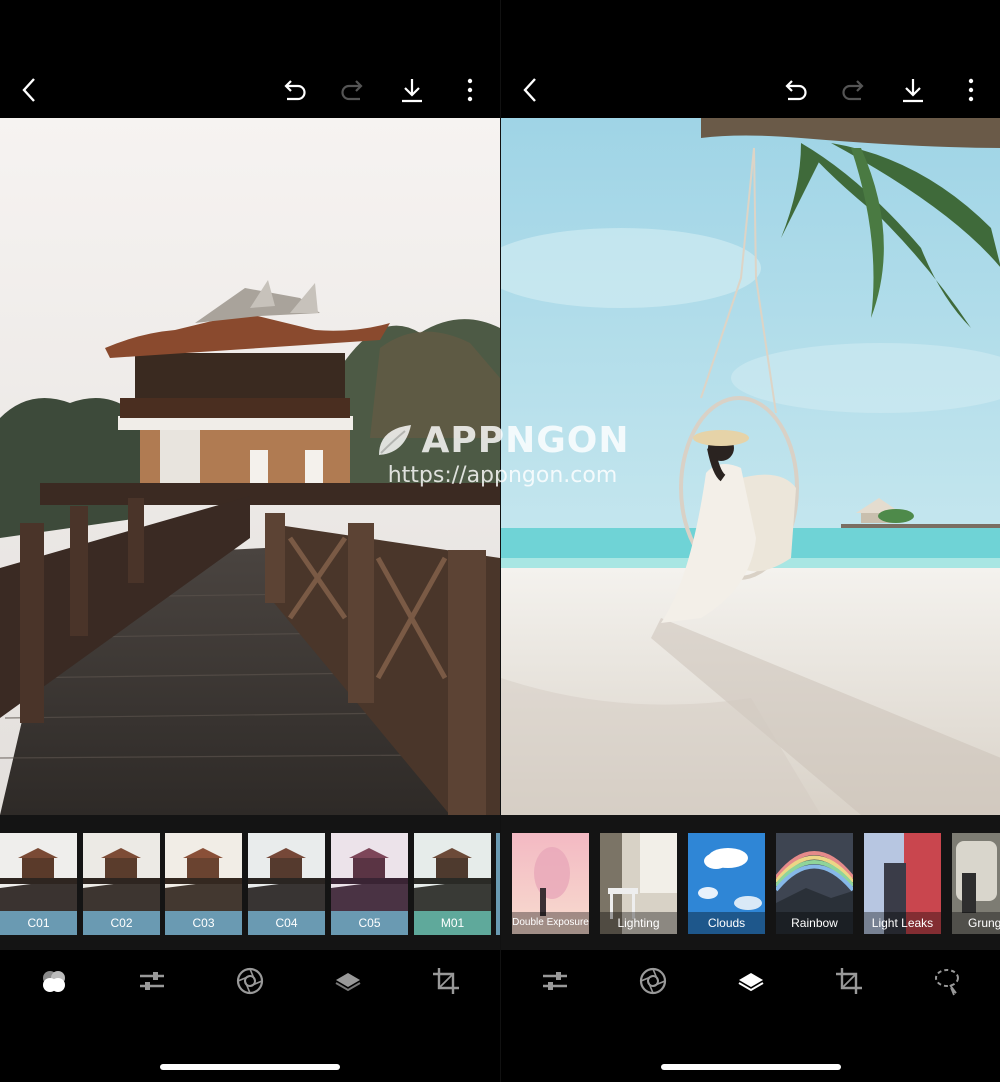  I want to click on filter-label: C04, so click(286, 923).